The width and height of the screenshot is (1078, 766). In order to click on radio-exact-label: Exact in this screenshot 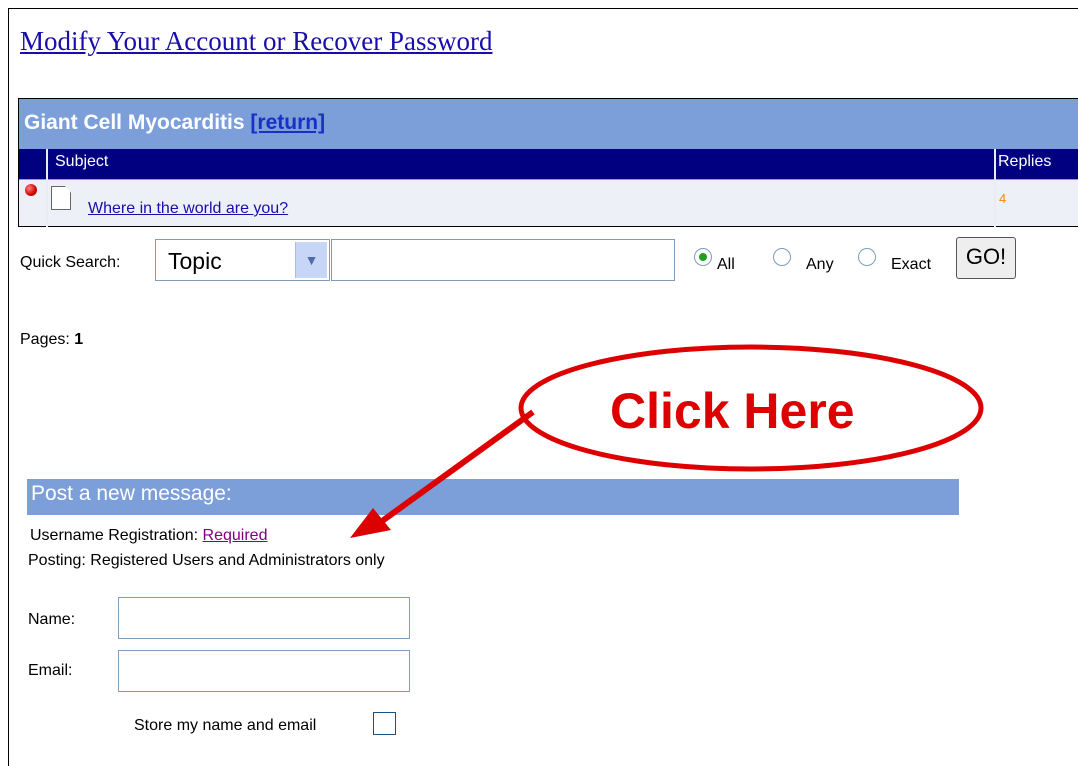, I will do `click(911, 264)`.